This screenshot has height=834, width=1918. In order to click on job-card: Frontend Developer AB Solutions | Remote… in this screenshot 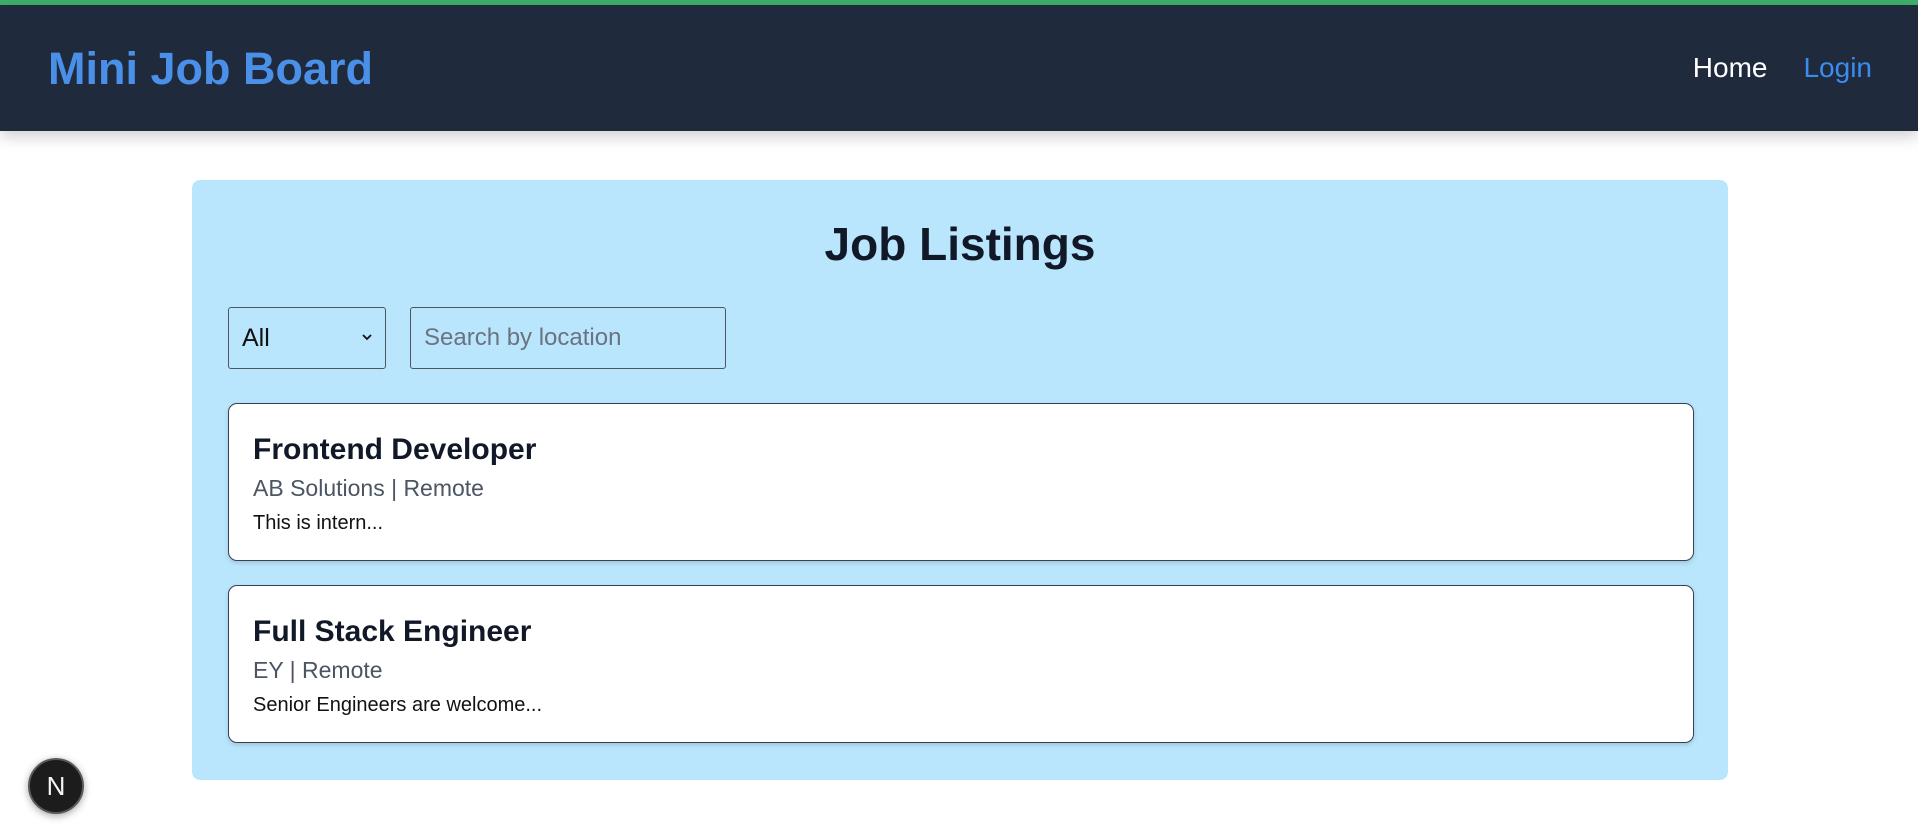, I will do `click(961, 482)`.